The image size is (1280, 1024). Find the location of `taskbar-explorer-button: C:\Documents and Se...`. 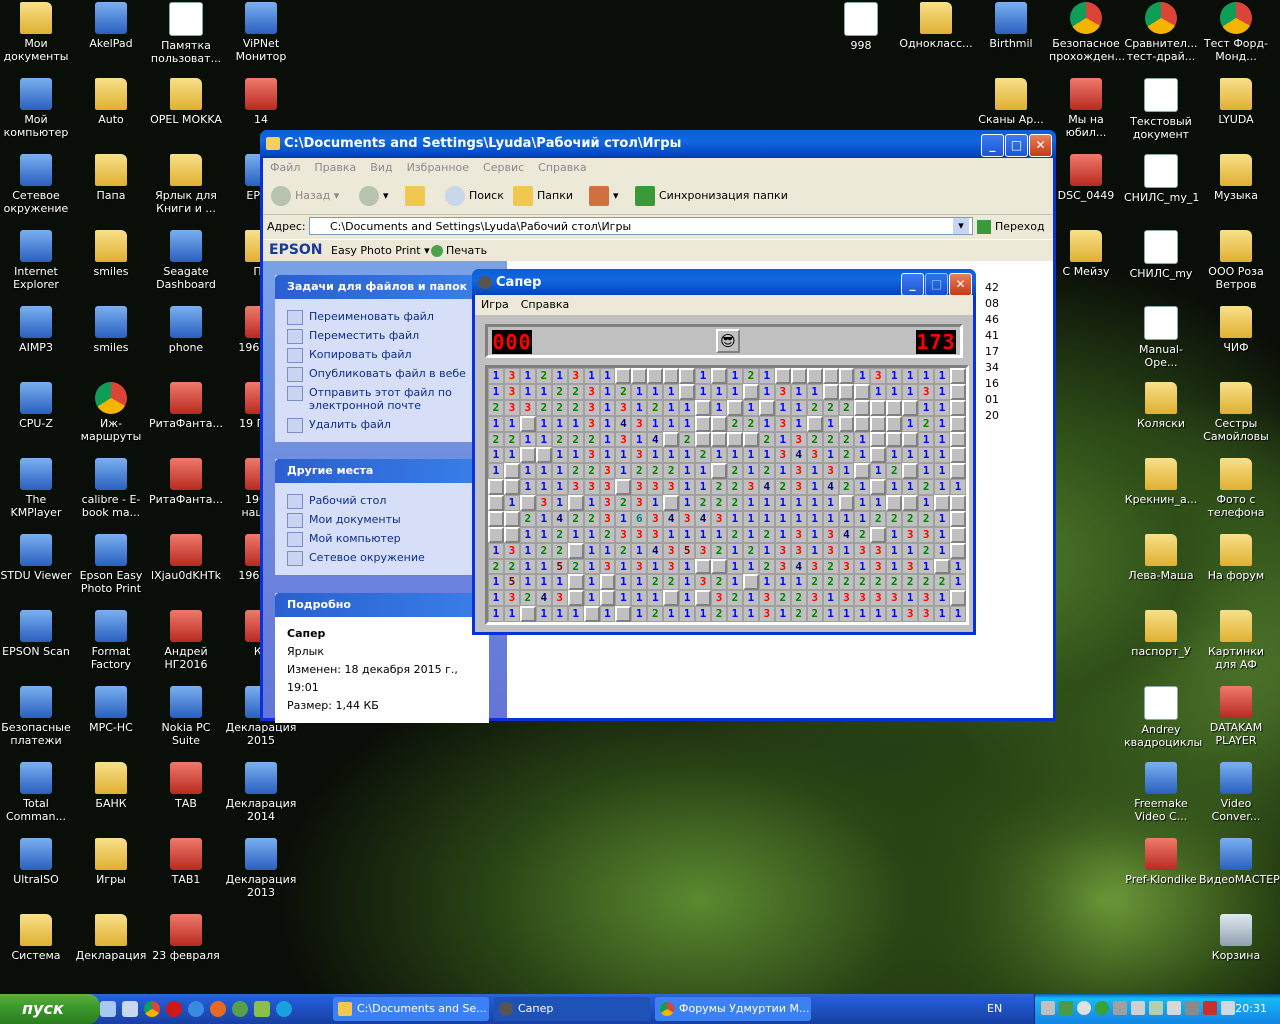

taskbar-explorer-button: C:\Documents and Se... is located at coordinates (411, 1009).